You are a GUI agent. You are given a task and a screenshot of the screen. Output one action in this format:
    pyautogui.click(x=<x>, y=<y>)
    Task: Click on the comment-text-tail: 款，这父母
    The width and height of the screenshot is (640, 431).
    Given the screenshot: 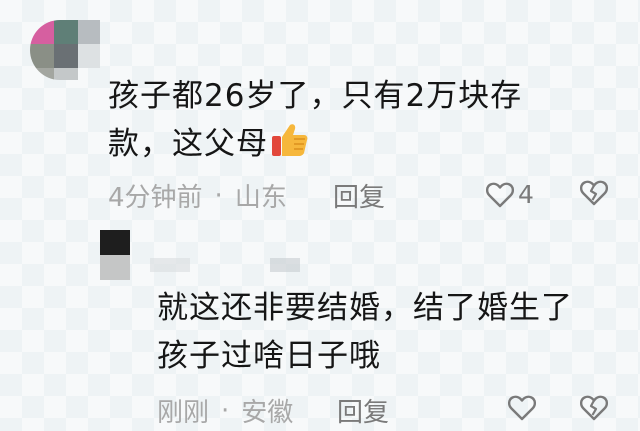 What is the action you would take?
    pyautogui.click(x=188, y=144)
    